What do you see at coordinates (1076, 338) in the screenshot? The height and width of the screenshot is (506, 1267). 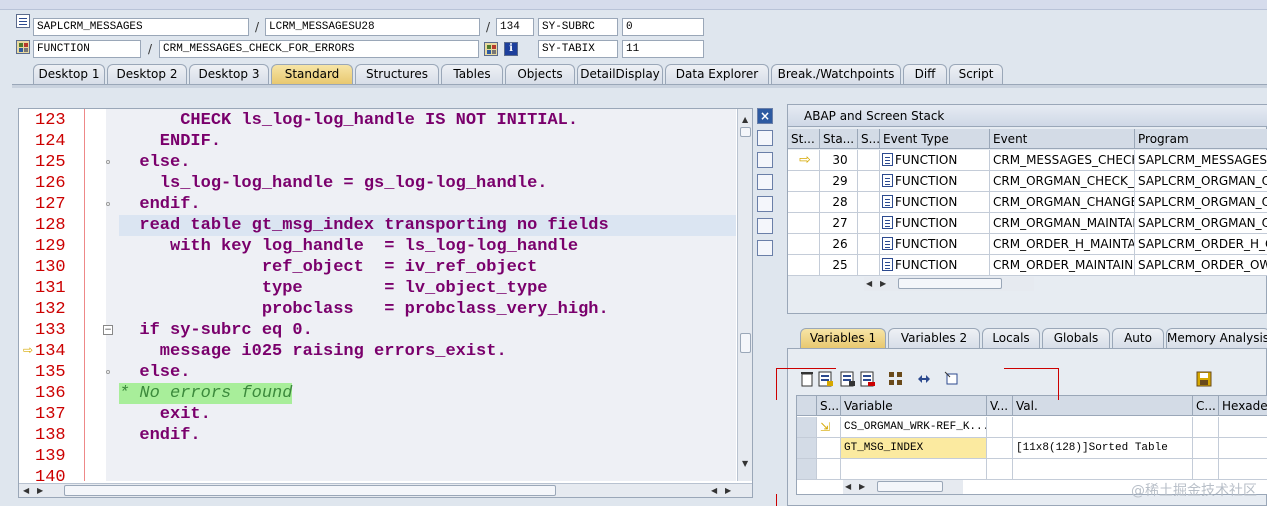 I see `var-tab-globals: Globals` at bounding box center [1076, 338].